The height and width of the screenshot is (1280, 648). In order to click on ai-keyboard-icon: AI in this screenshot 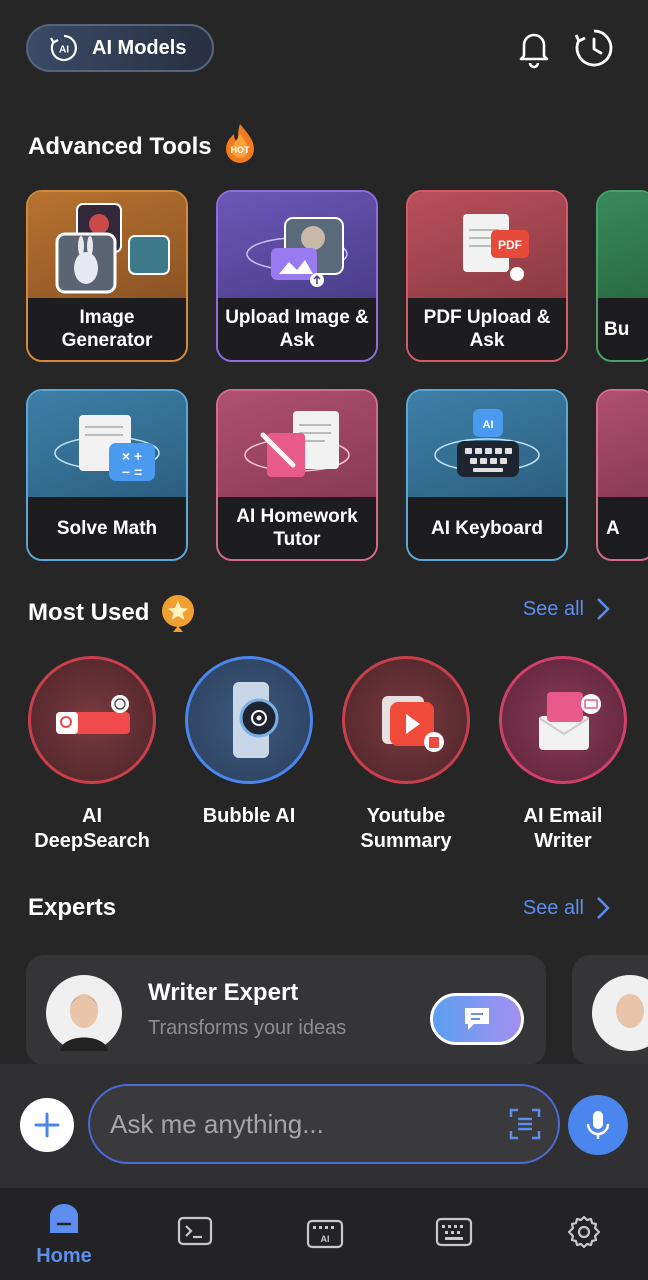, I will do `click(325, 1234)`.